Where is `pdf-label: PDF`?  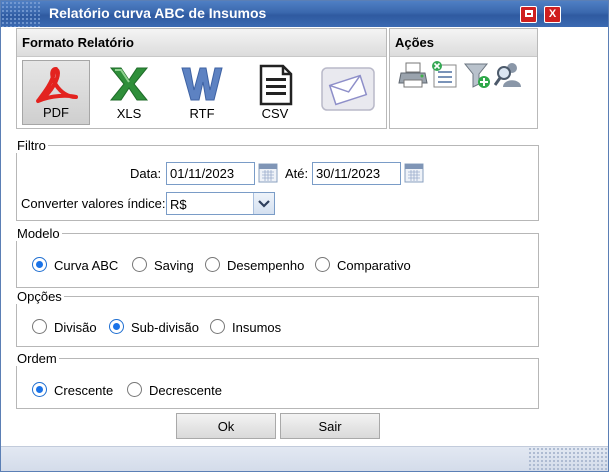 pdf-label: PDF is located at coordinates (56, 112).